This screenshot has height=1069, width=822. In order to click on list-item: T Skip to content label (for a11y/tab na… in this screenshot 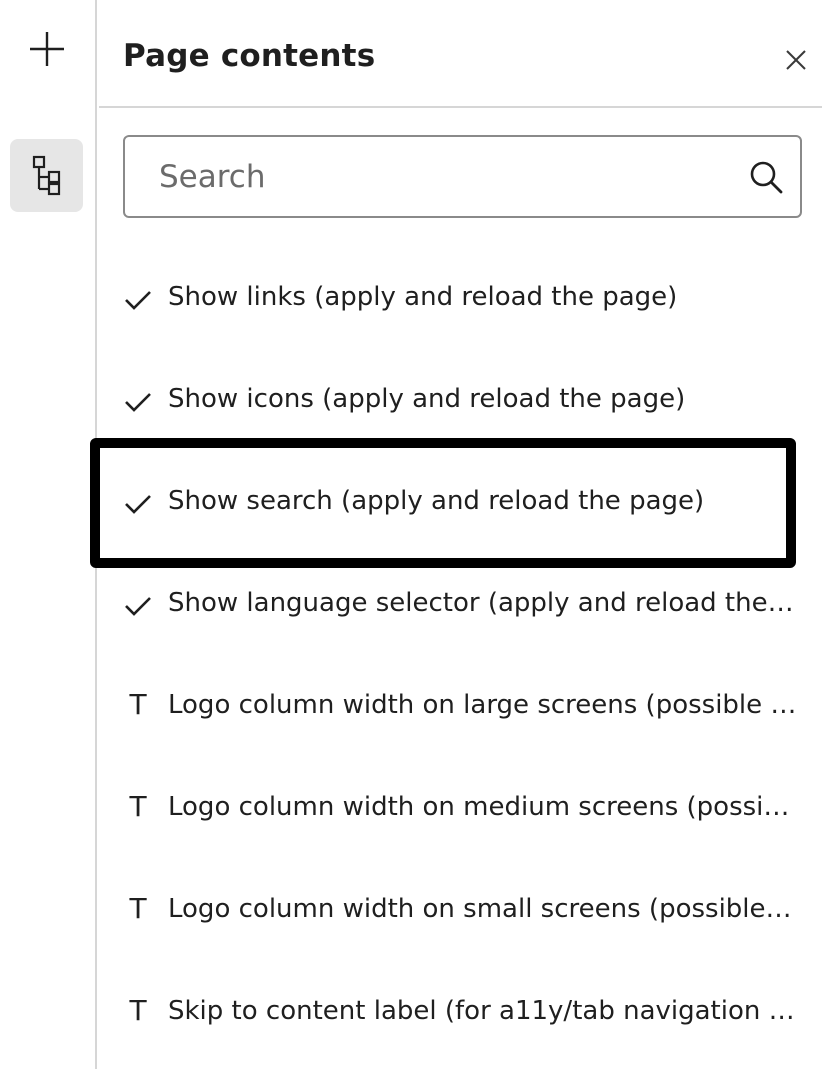, I will do `click(460, 1014)`.